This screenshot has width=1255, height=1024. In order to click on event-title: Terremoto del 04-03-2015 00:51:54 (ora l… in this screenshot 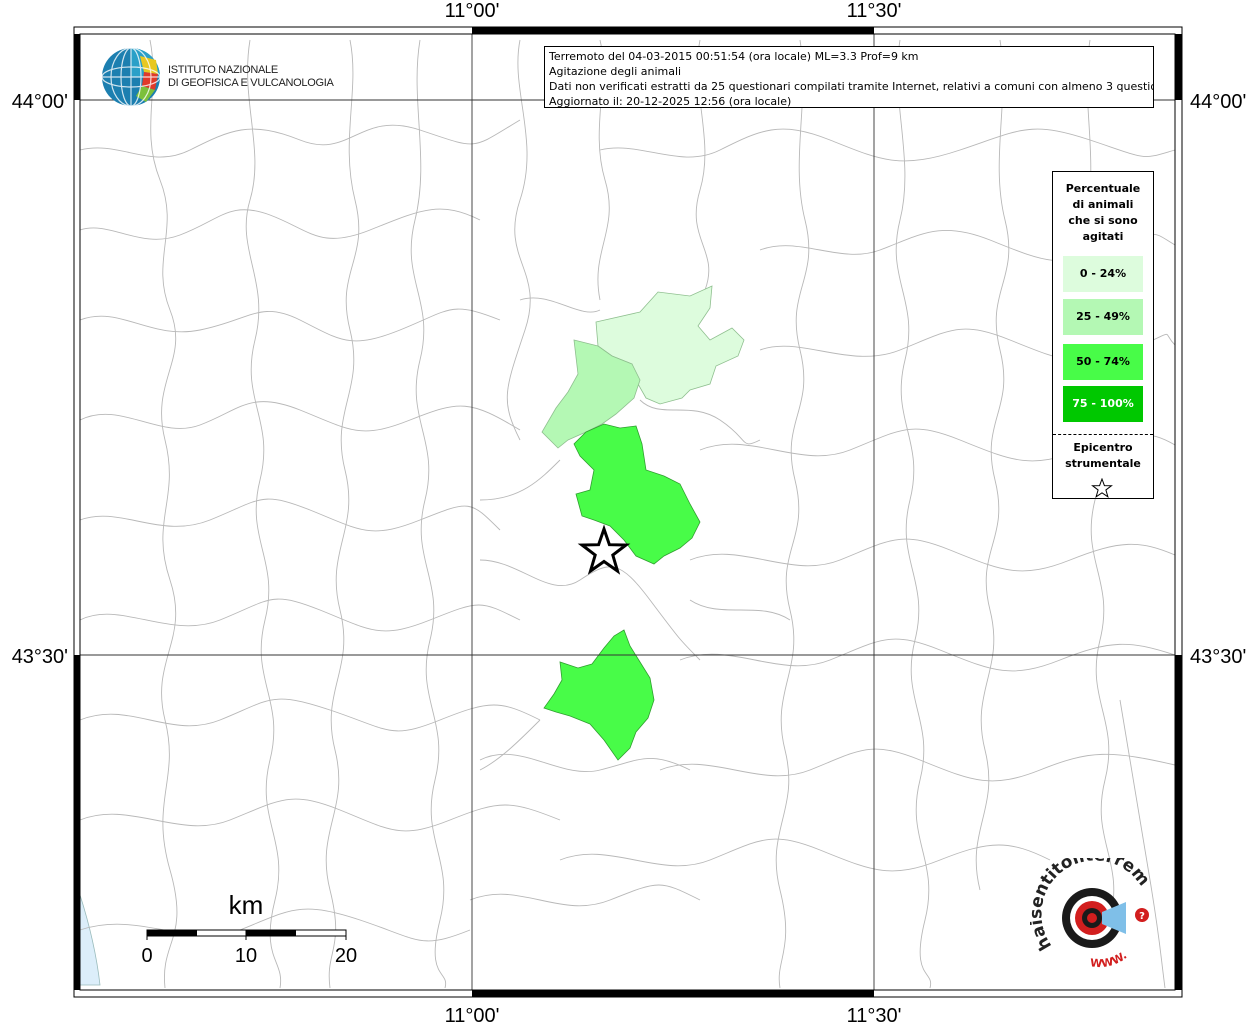, I will do `click(734, 56)`.